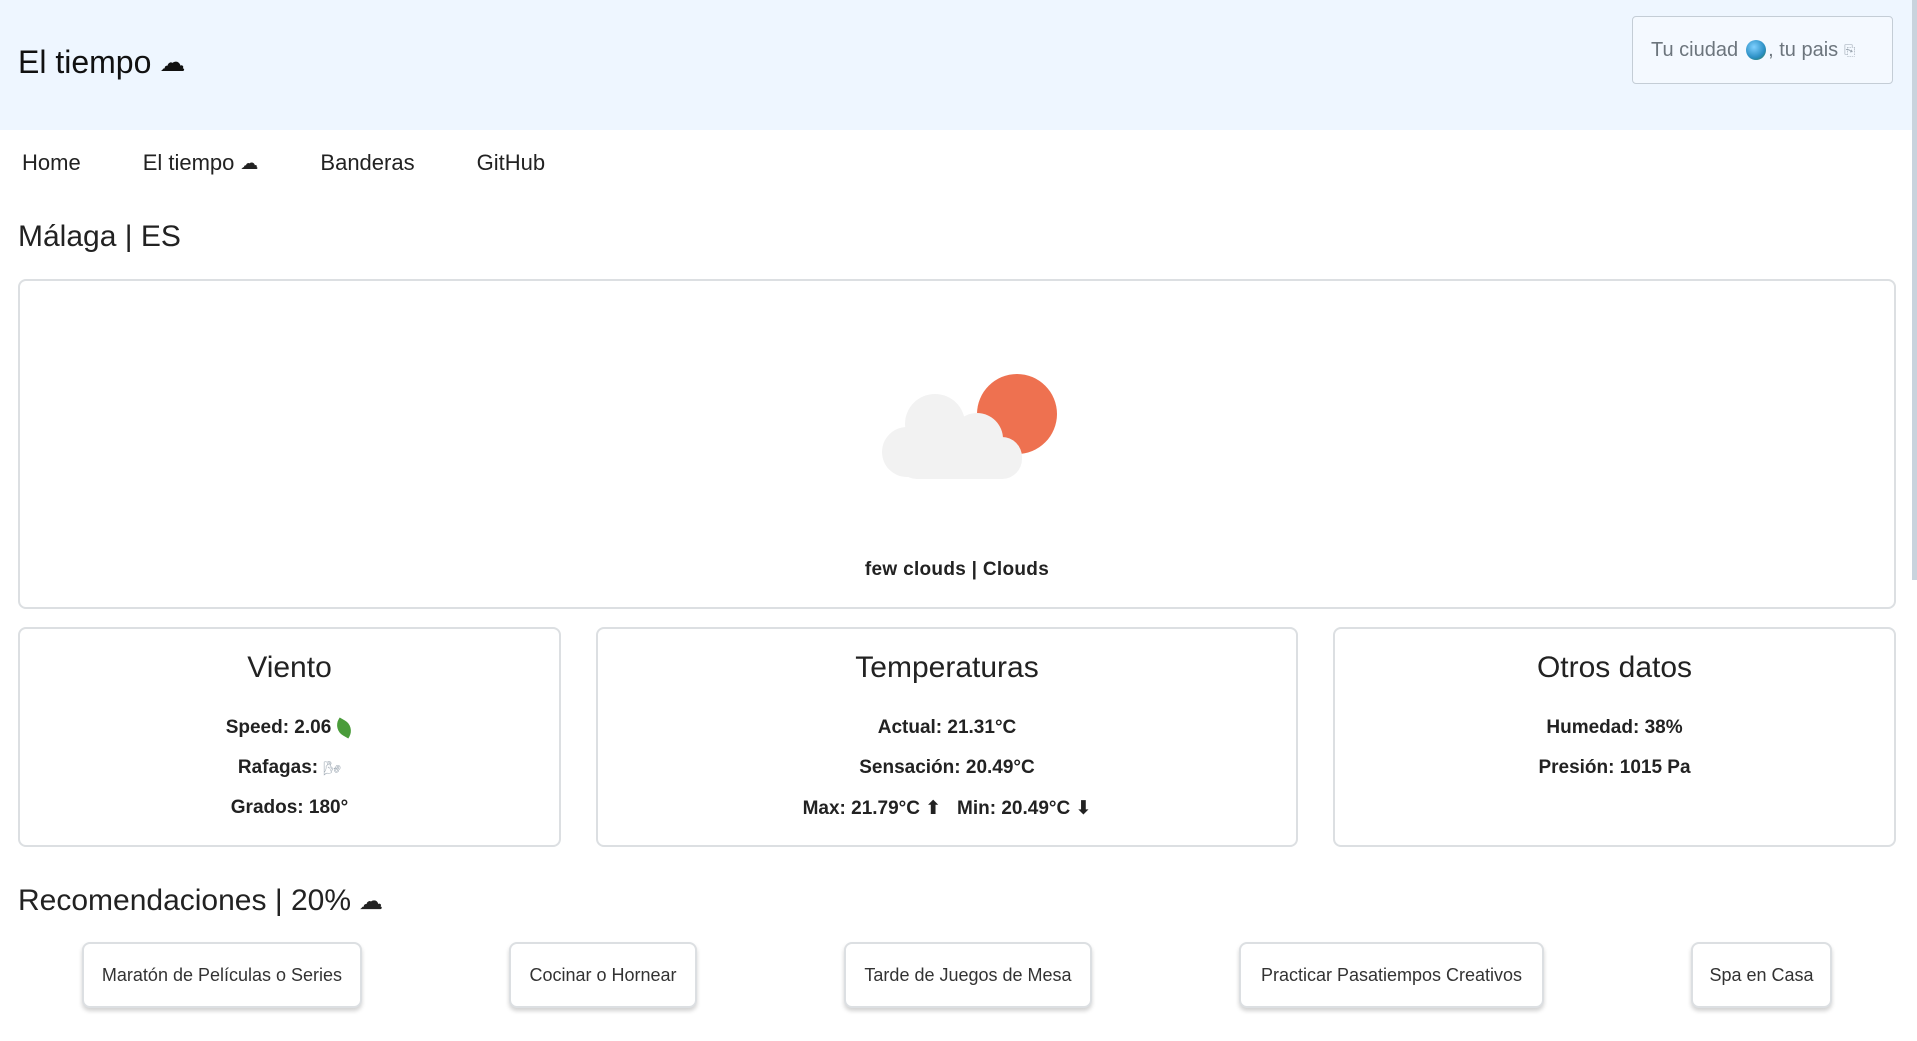 The image size is (1917, 1041). Describe the element at coordinates (947, 727) in the screenshot. I see `temp-current: Actual: 21.31°C` at that location.